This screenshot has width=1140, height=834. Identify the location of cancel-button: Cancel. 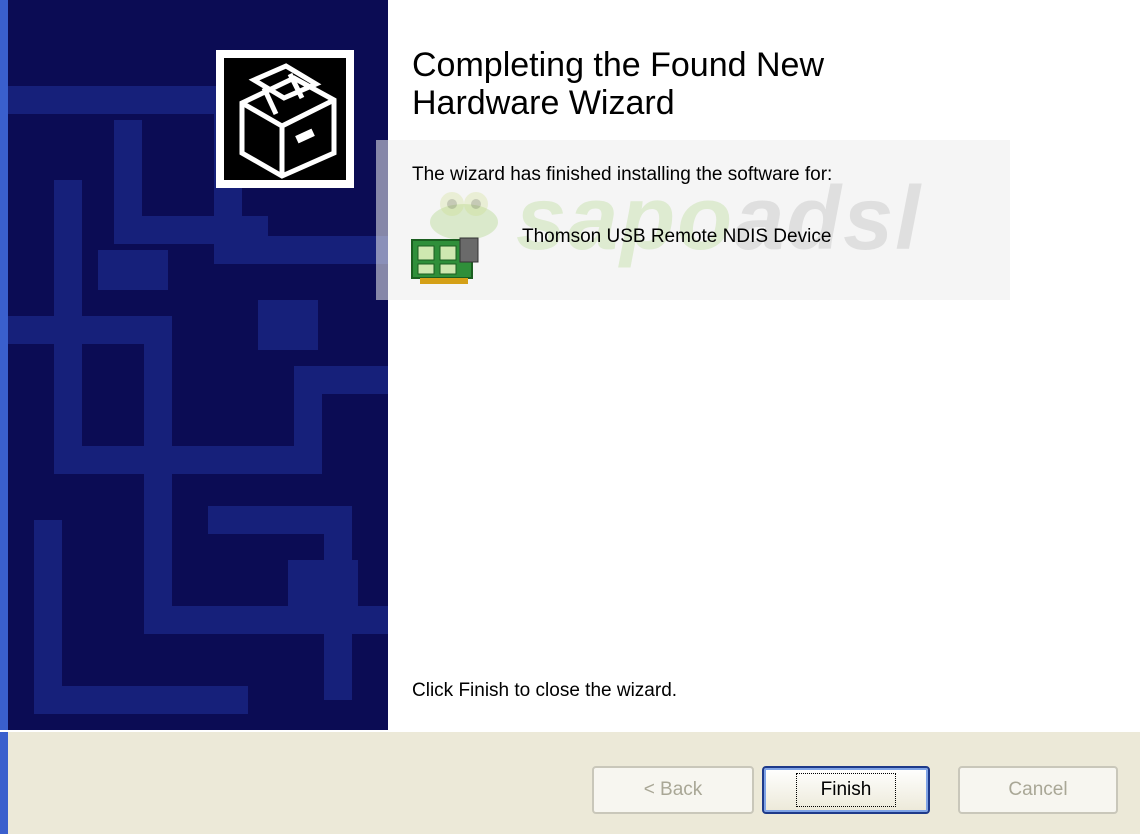
(1038, 790).